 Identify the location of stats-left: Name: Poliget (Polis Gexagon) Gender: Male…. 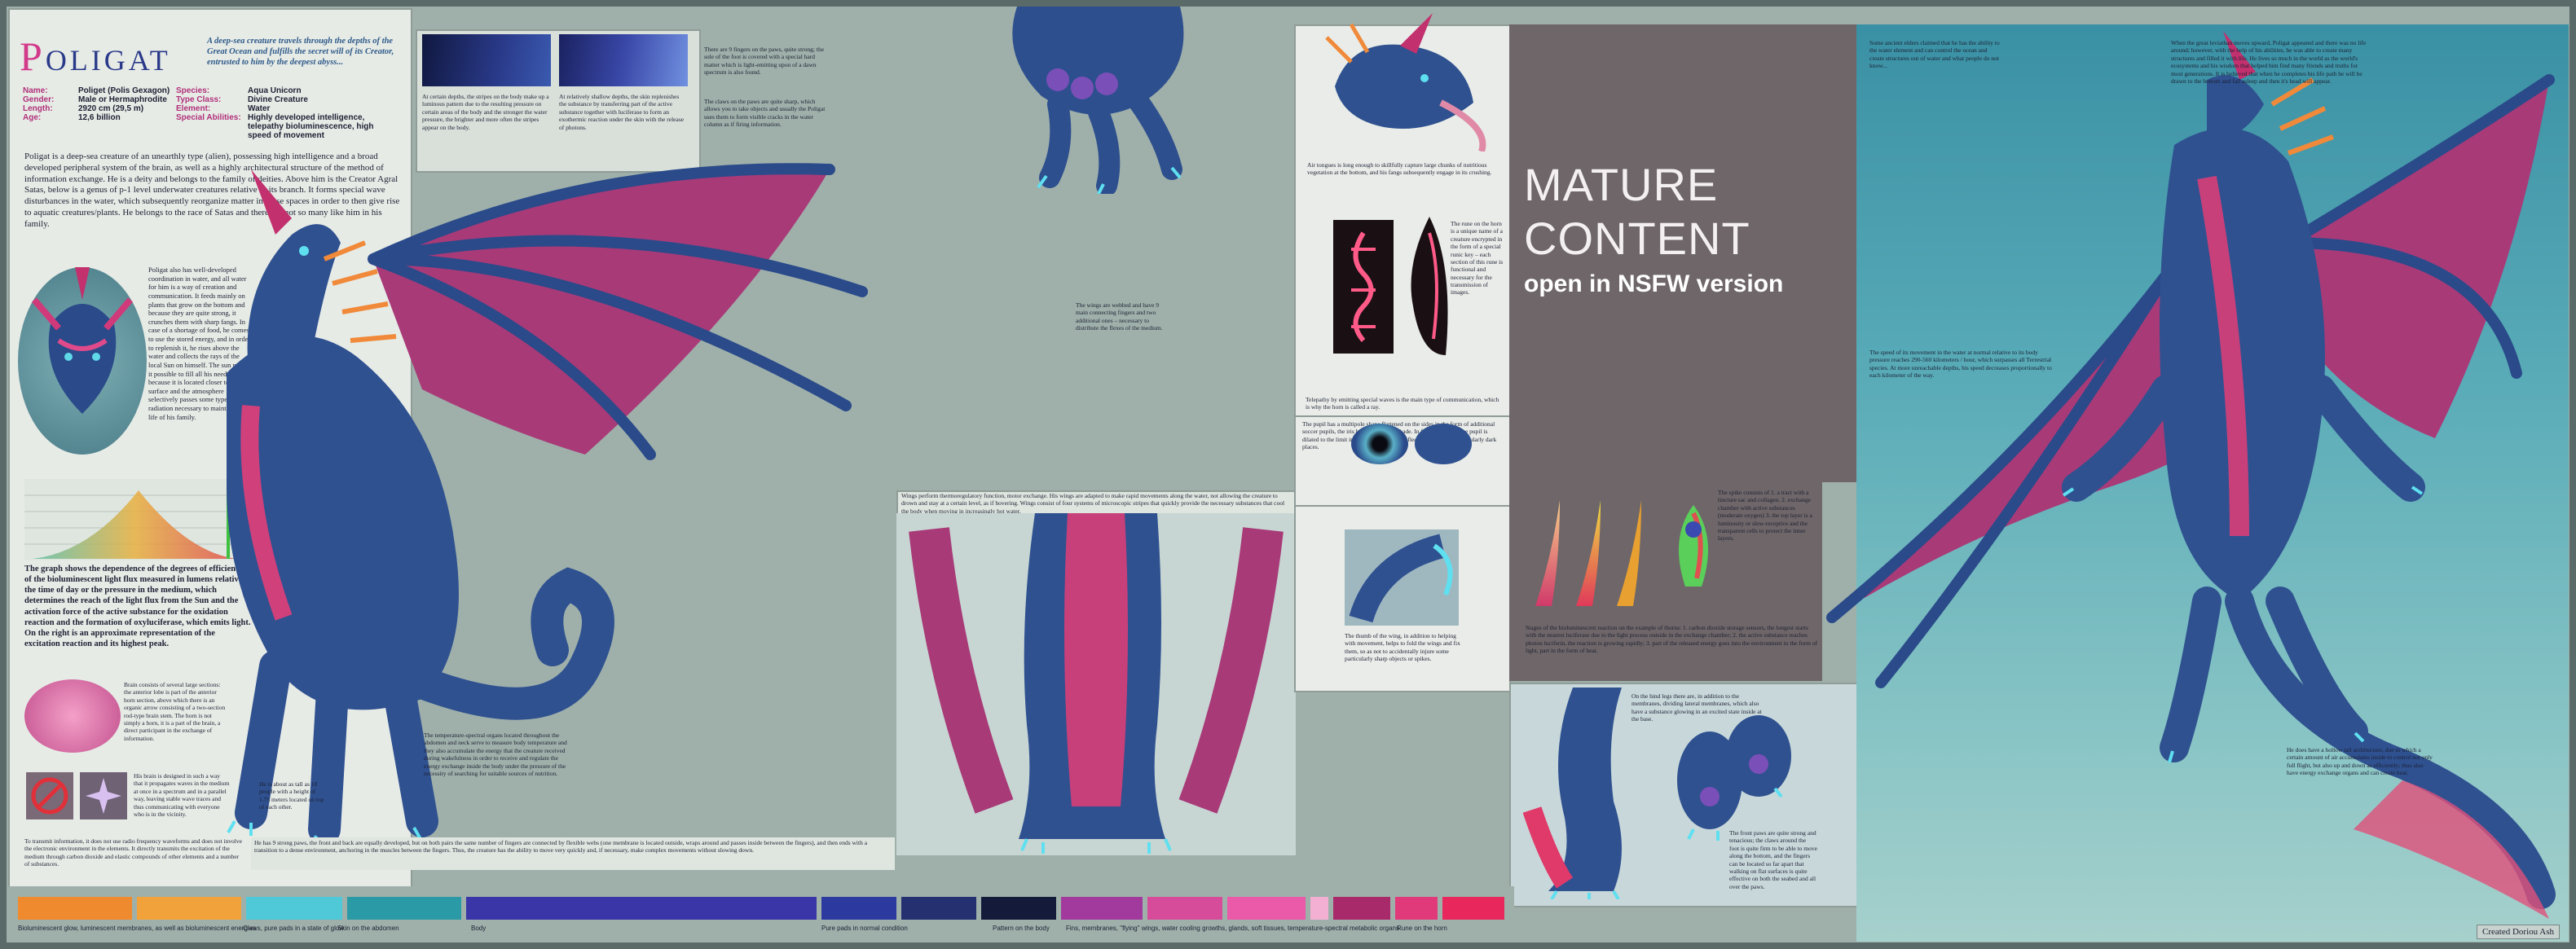
(108, 104).